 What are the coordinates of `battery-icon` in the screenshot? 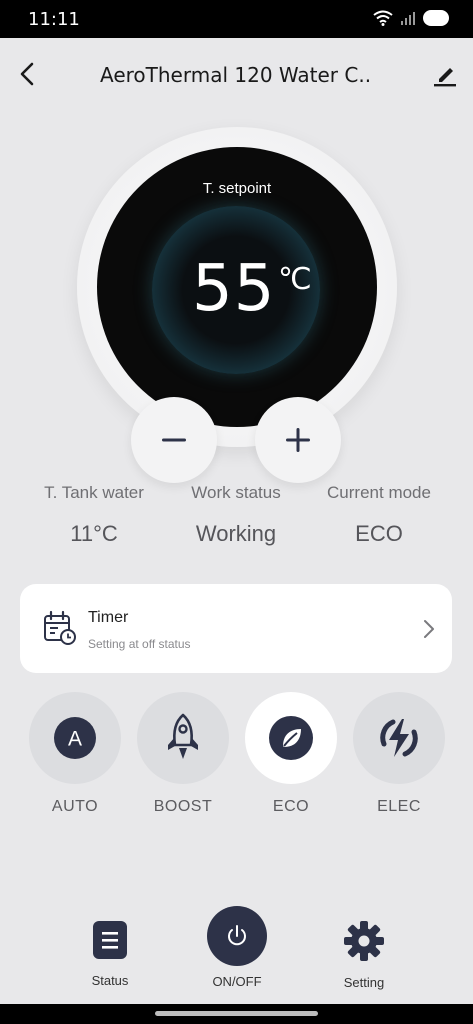 It's located at (436, 18).